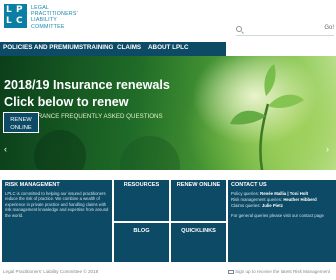 This screenshot has width=336, height=280. What do you see at coordinates (239, 29) in the screenshot?
I see `search-icon` at bounding box center [239, 29].